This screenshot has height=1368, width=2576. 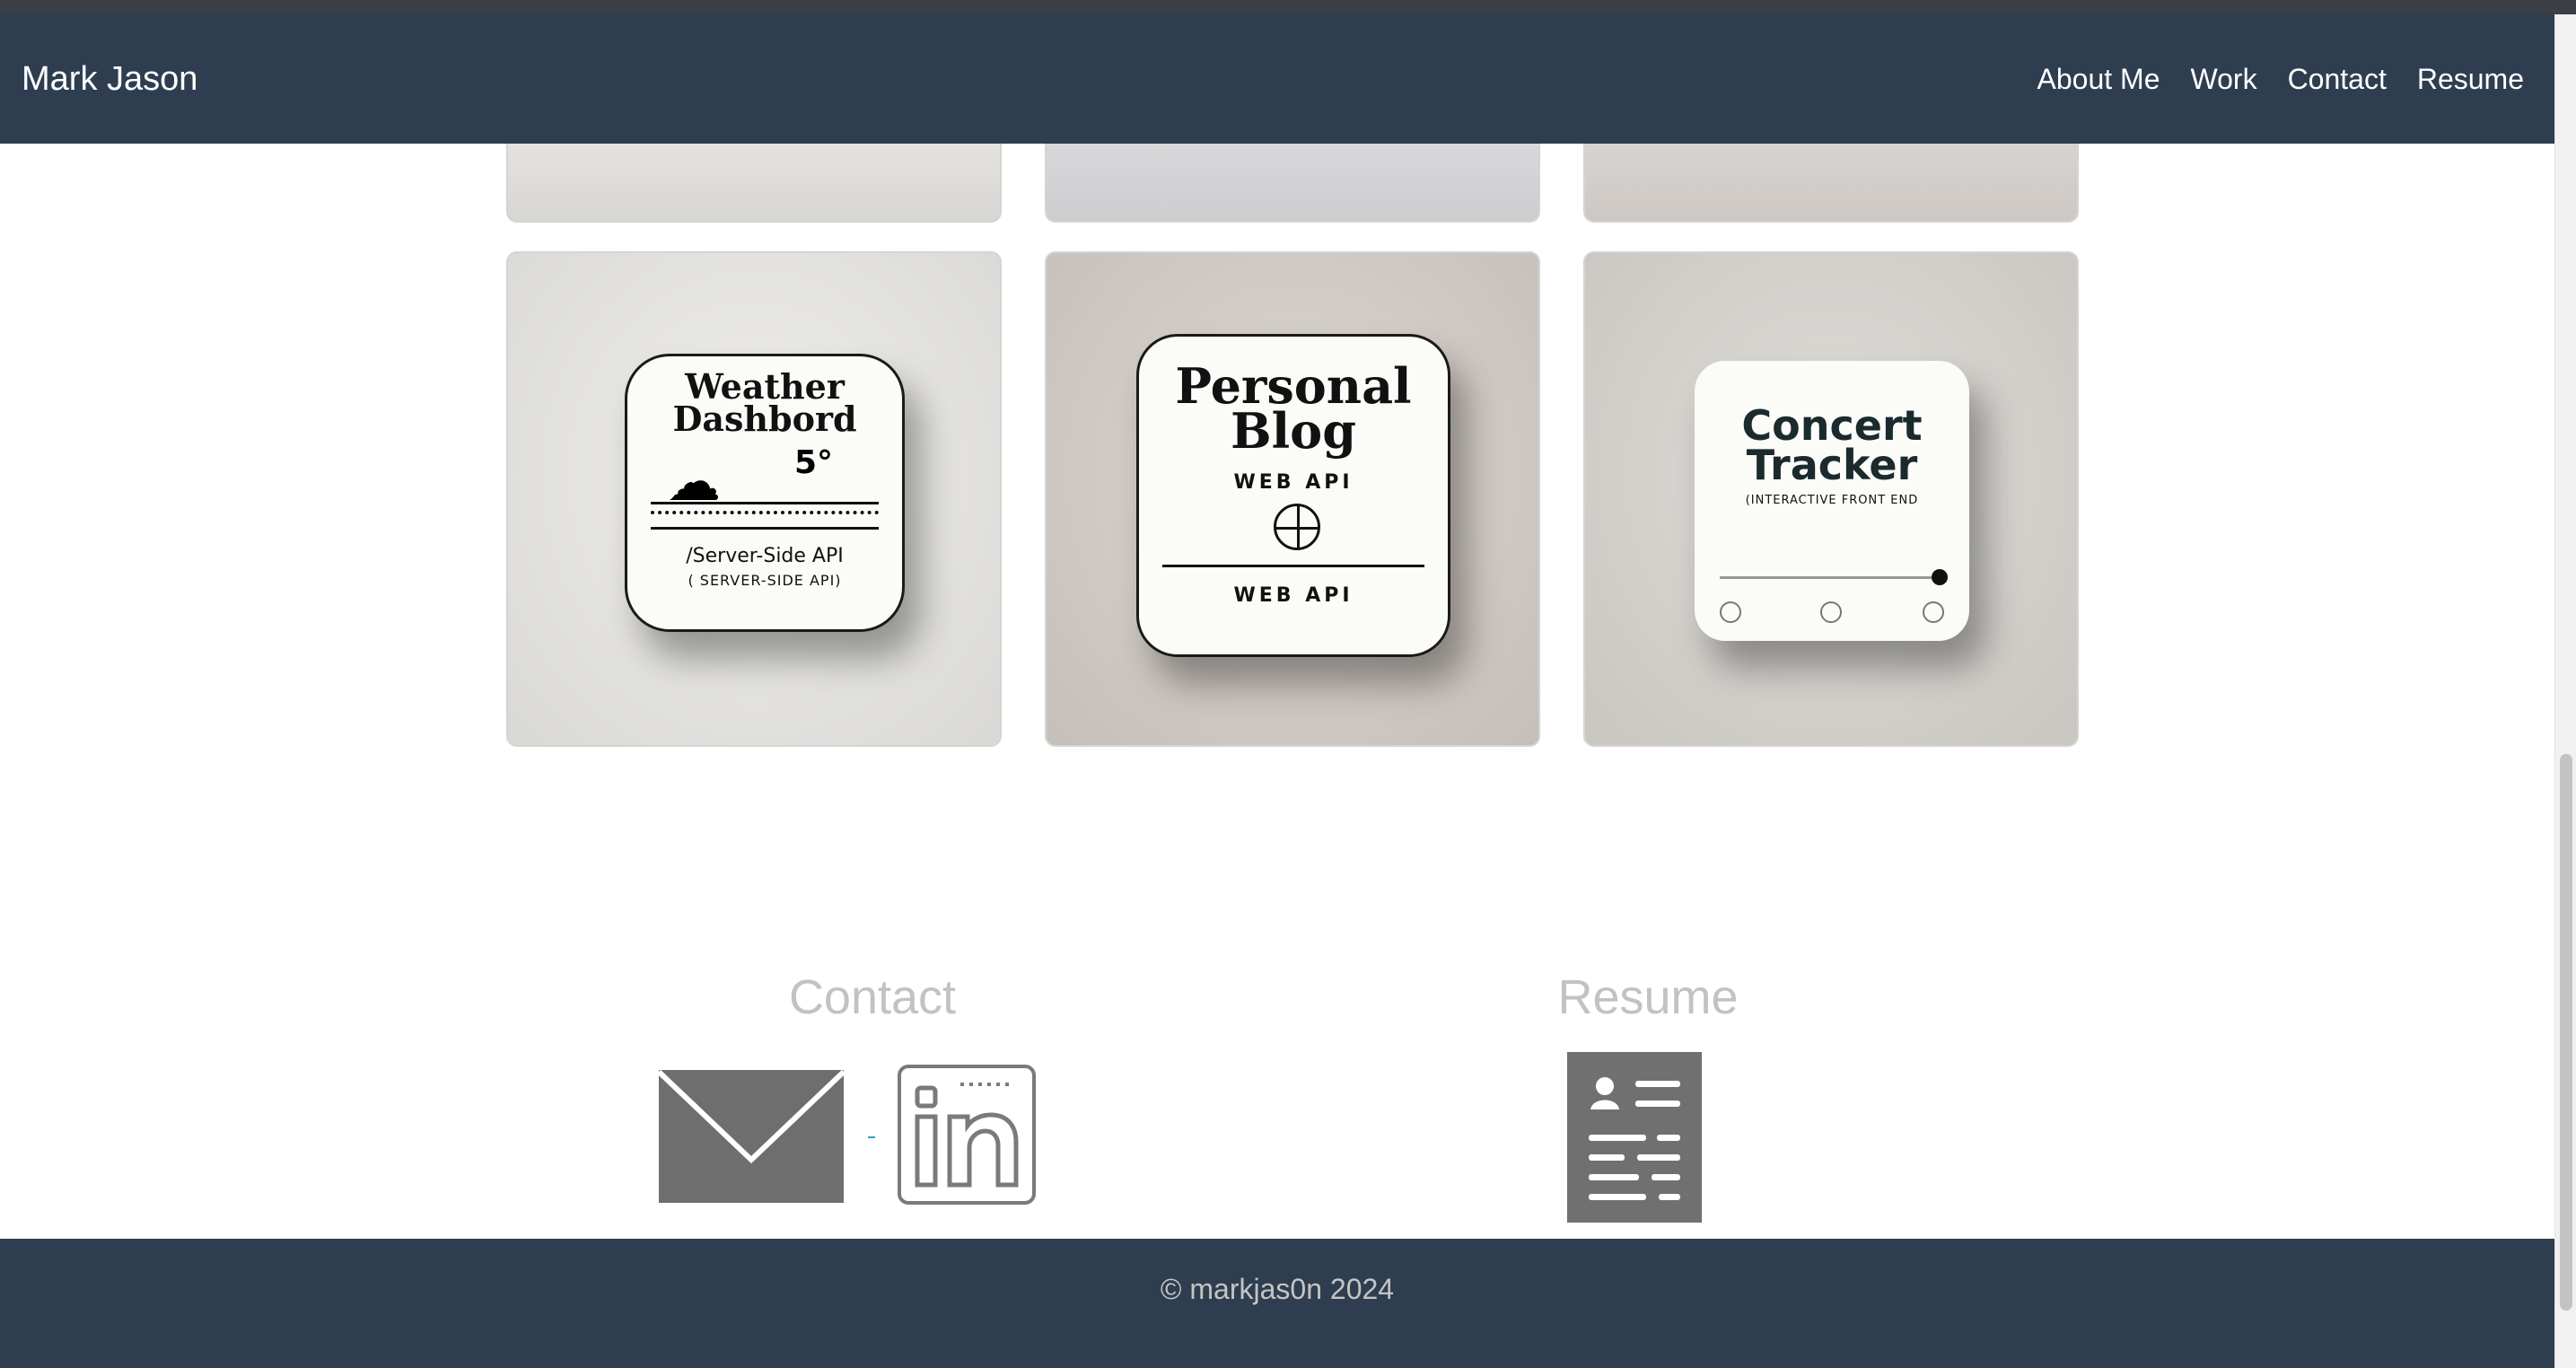 I want to click on resume-section-title: Resume, so click(x=1648, y=997).